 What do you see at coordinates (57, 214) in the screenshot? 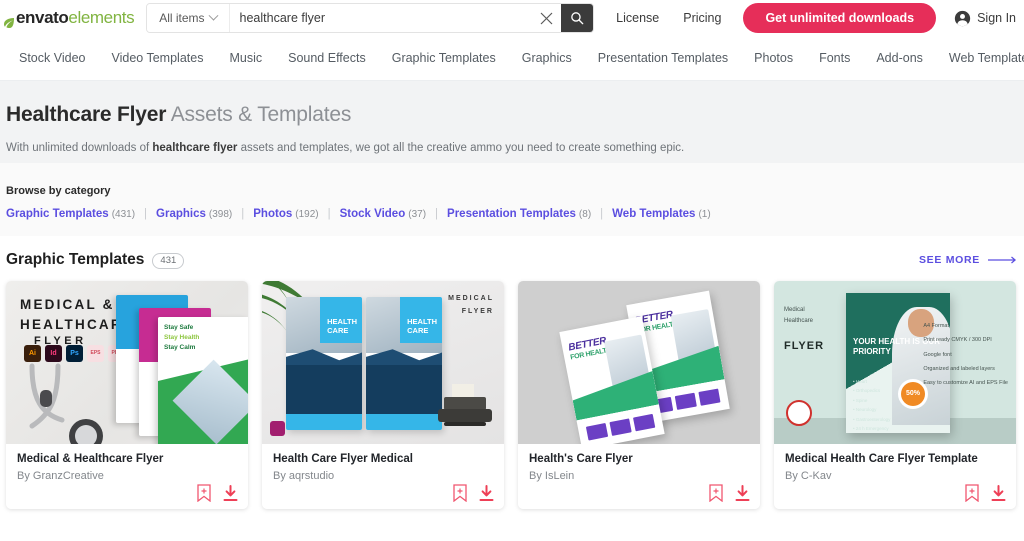
I see `browse-link-graphic-templates: Graphic Templates` at bounding box center [57, 214].